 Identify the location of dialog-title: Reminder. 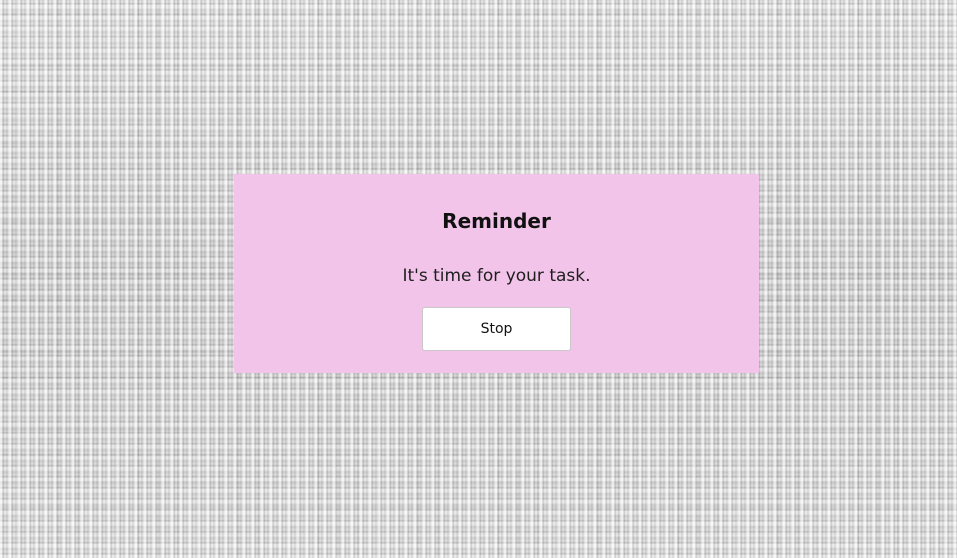
(496, 221).